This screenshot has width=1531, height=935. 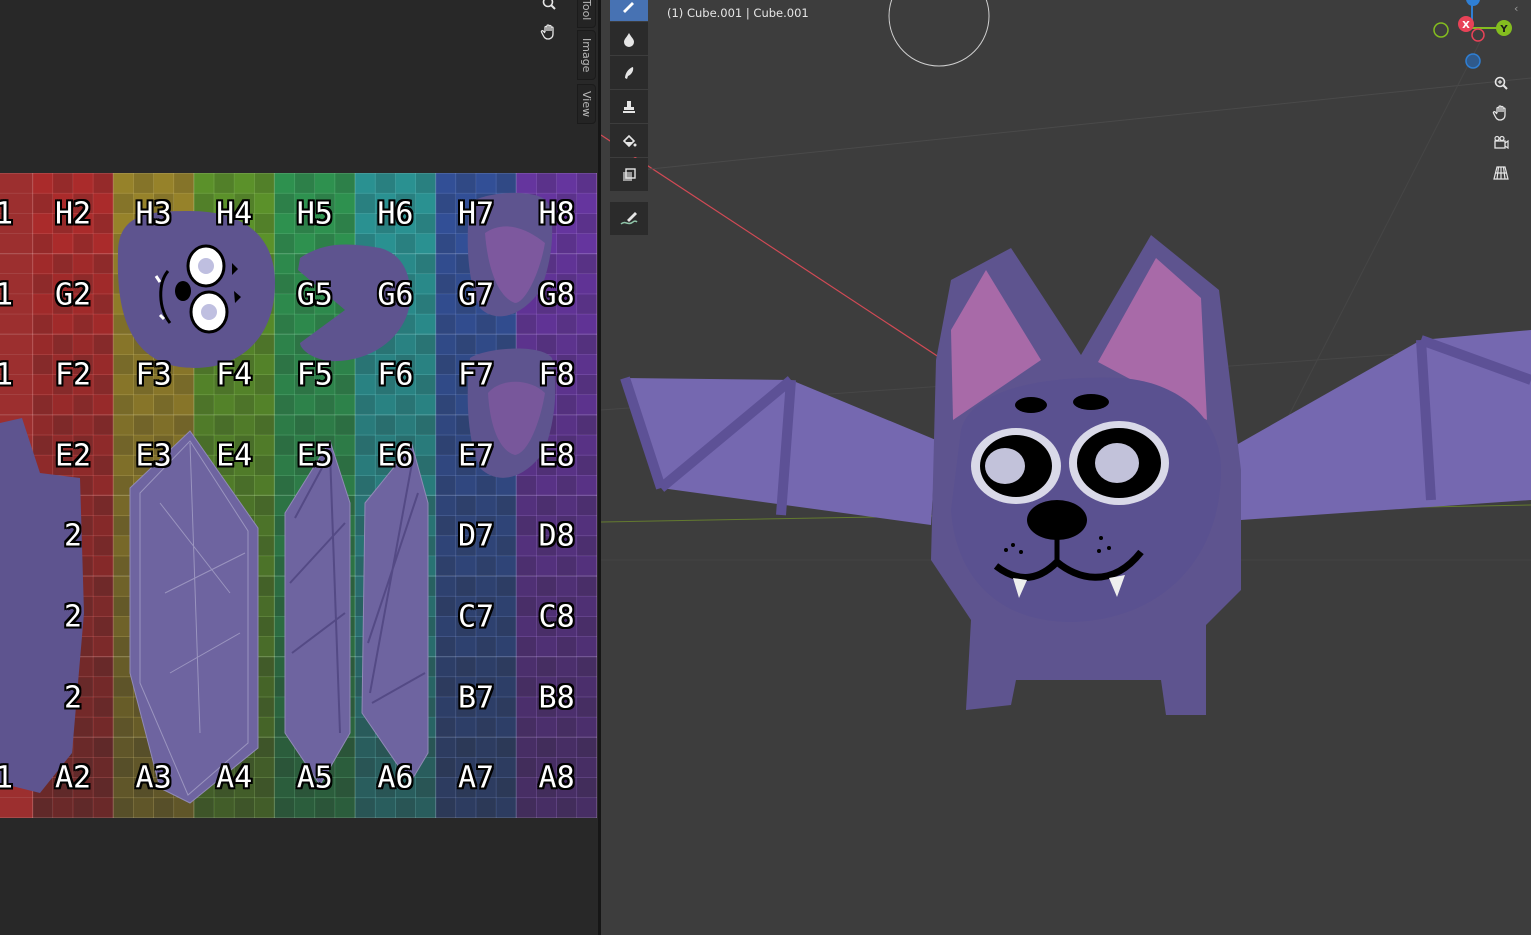 What do you see at coordinates (476, 536) in the screenshot?
I see `uv-grid-label: D7` at bounding box center [476, 536].